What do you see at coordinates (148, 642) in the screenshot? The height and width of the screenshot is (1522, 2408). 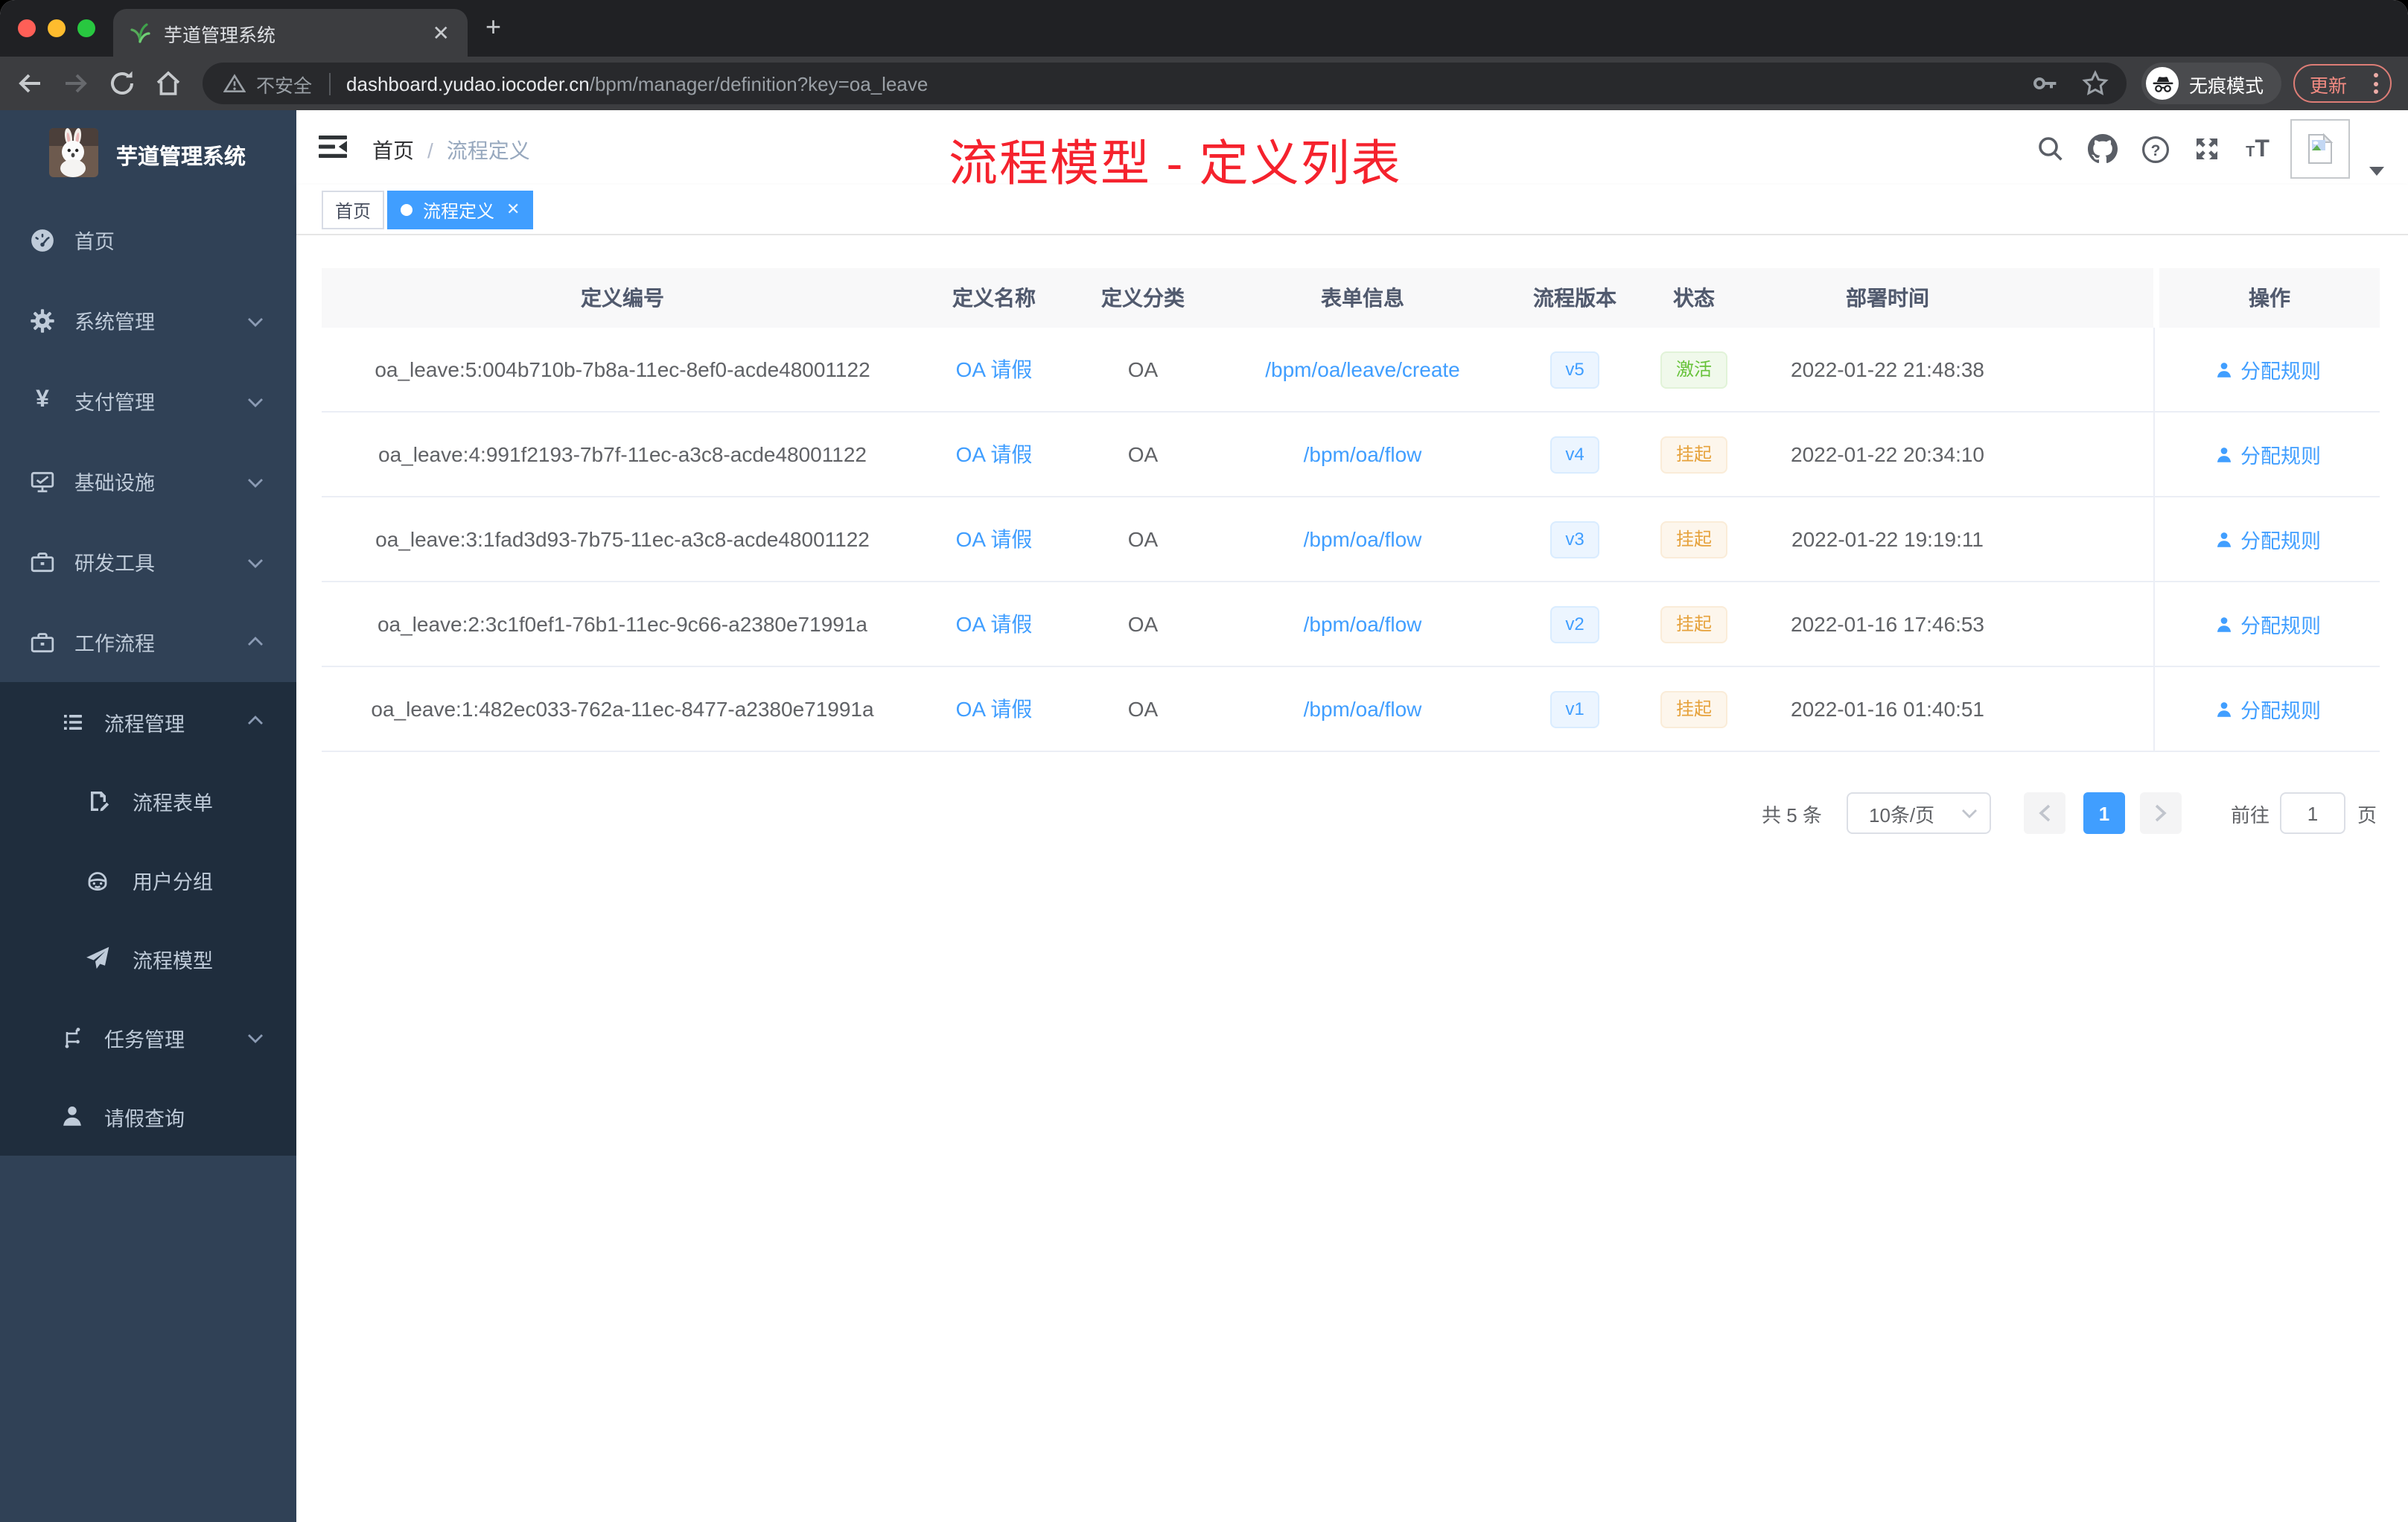 I see `sidebar-item-workflow: 工作流程` at bounding box center [148, 642].